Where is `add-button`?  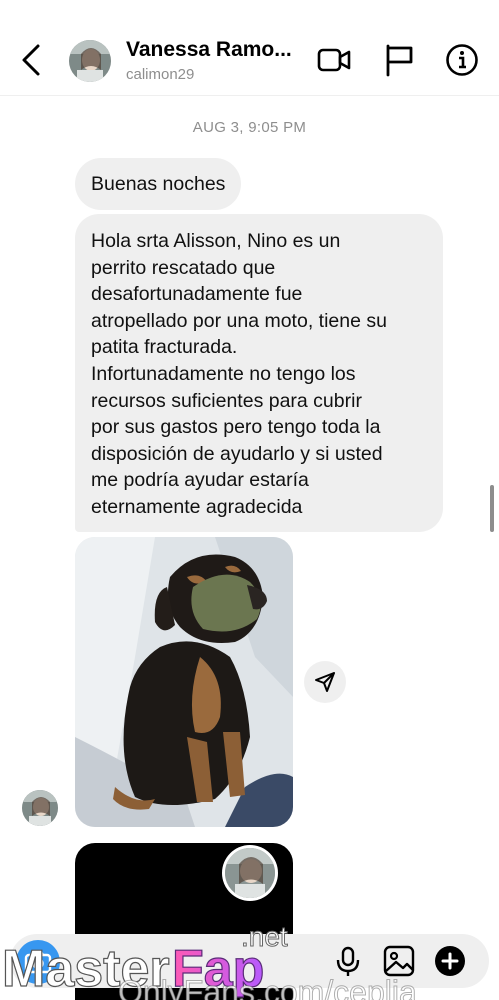
add-button is located at coordinates (450, 961).